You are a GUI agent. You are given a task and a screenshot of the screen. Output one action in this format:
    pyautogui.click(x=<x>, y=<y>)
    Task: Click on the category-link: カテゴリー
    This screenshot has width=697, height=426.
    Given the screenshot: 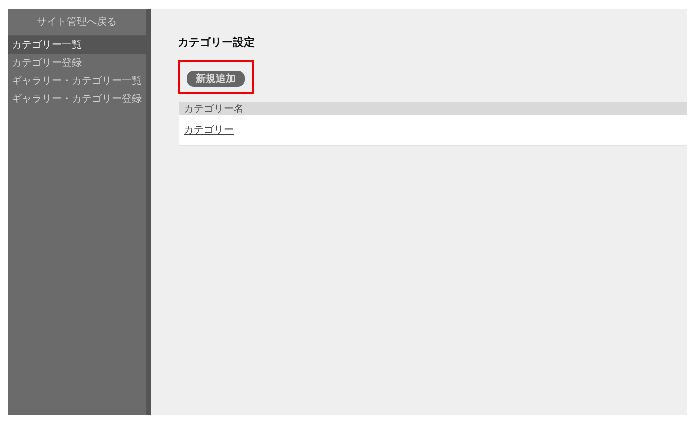 What is the action you would take?
    pyautogui.click(x=209, y=130)
    